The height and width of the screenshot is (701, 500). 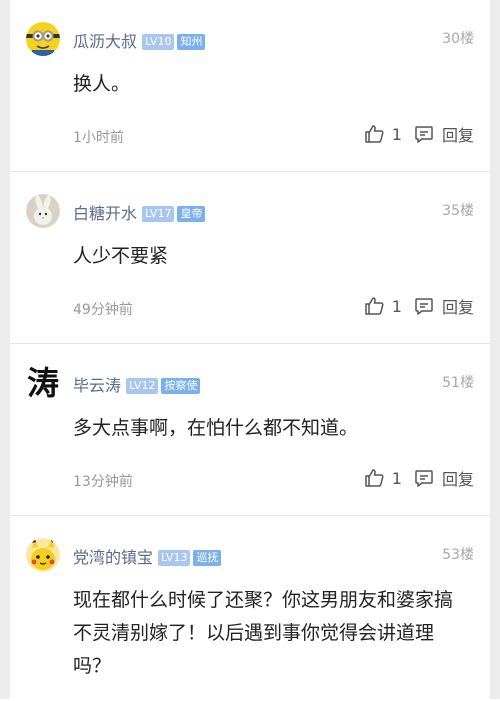 What do you see at coordinates (103, 310) in the screenshot?
I see `timestamp: 49分钟前` at bounding box center [103, 310].